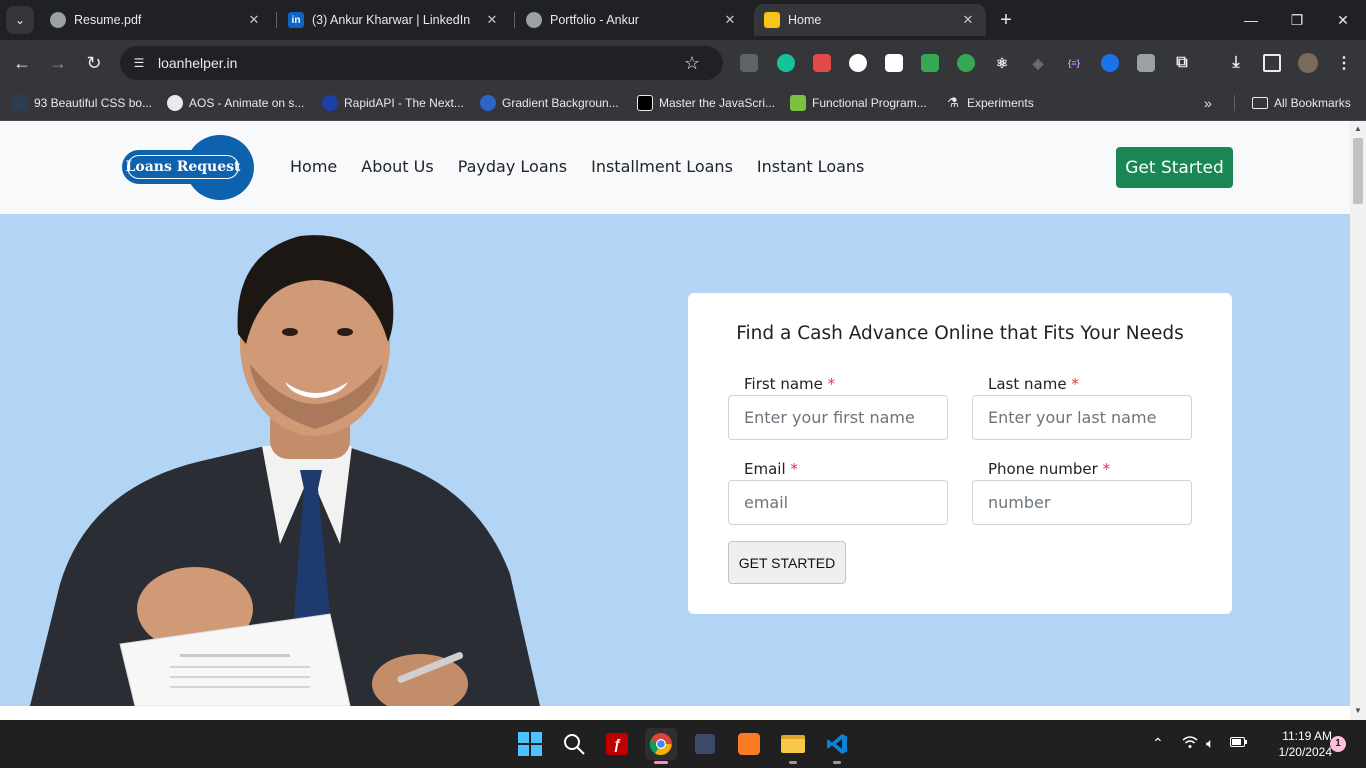 The image size is (1366, 768). I want to click on tab-portfolio: Portfolio - Ankur ✕, so click(632, 20).